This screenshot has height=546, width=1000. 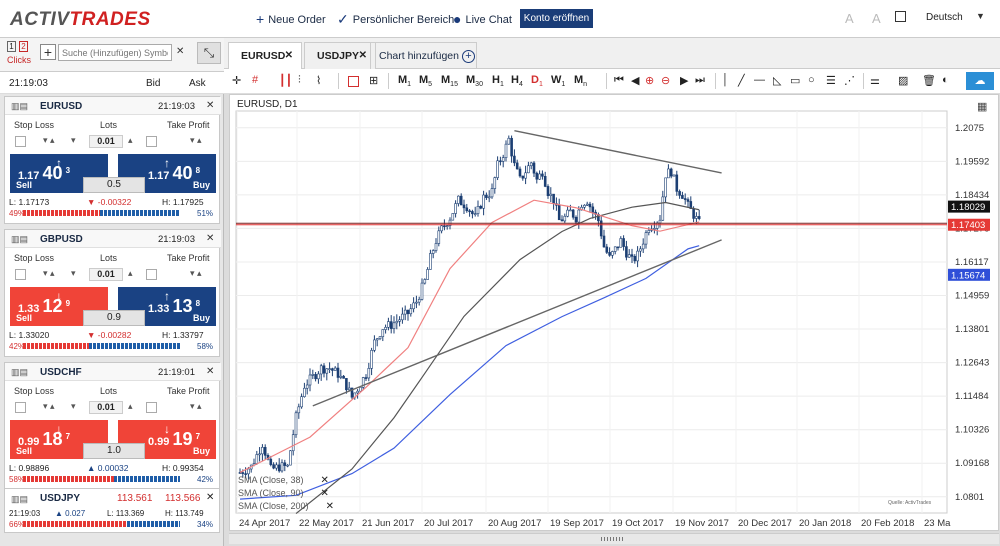 I want to click on add-chart-tab: Chart hinzufügen +, so click(x=423, y=55).